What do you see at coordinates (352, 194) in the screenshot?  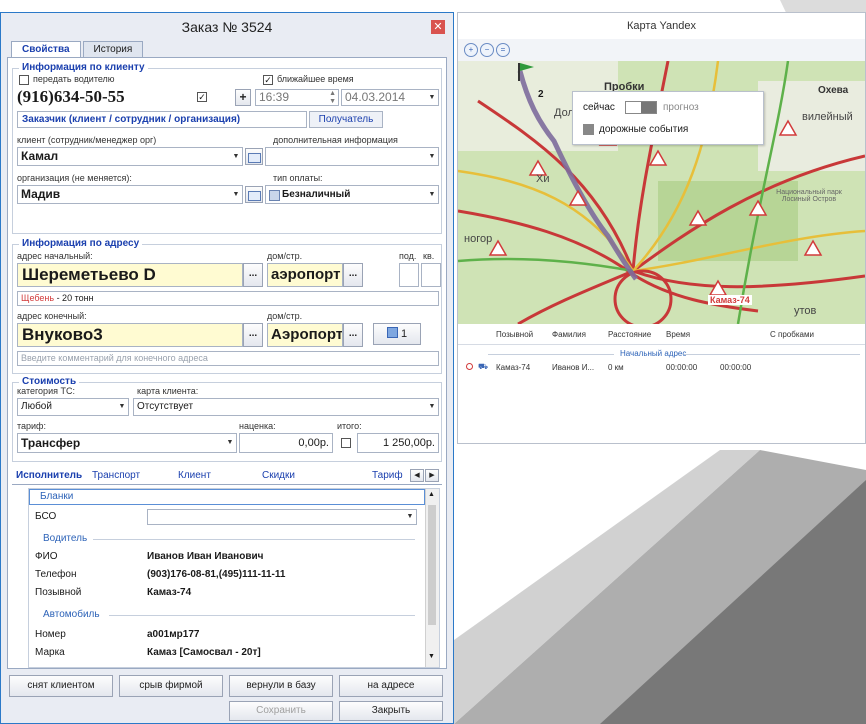 I see `payment-type-select: Безналичный ▼` at bounding box center [352, 194].